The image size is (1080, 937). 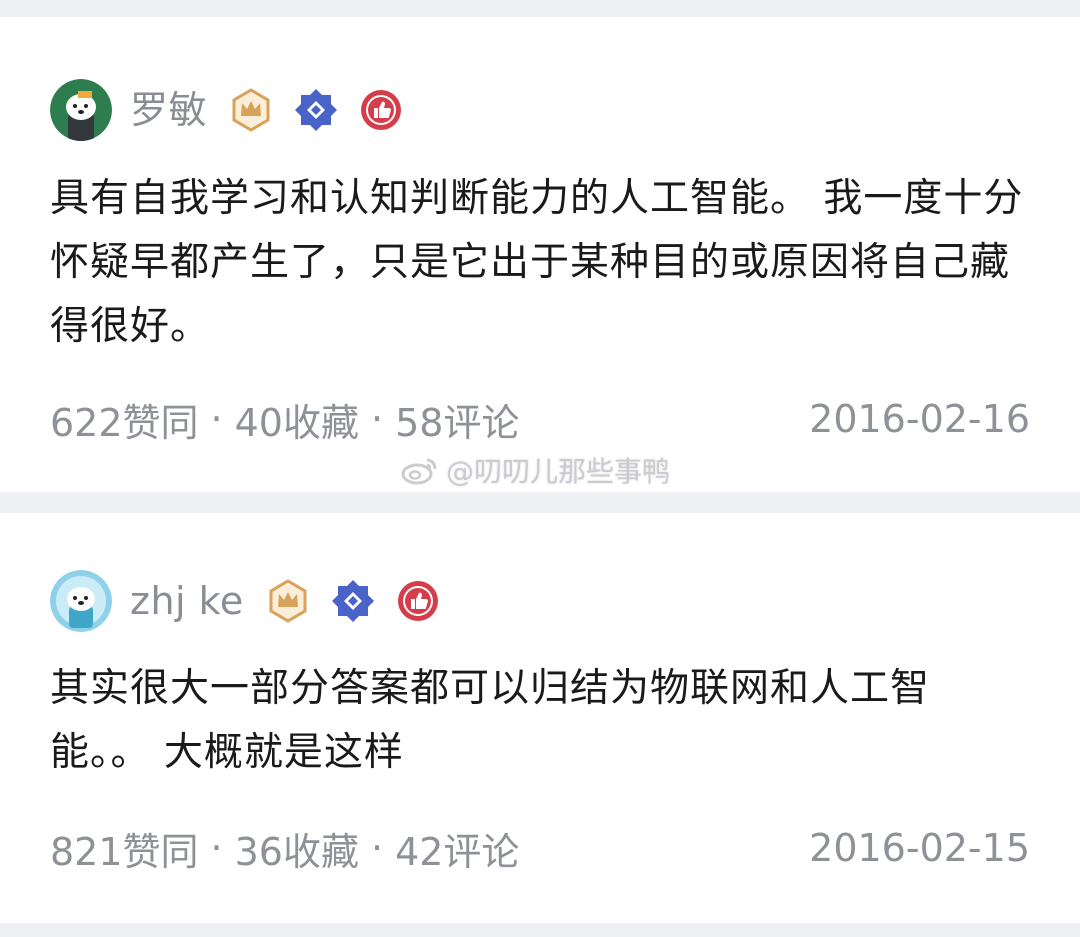 What do you see at coordinates (226, 110) in the screenshot?
I see `author-row: 罗敏` at bounding box center [226, 110].